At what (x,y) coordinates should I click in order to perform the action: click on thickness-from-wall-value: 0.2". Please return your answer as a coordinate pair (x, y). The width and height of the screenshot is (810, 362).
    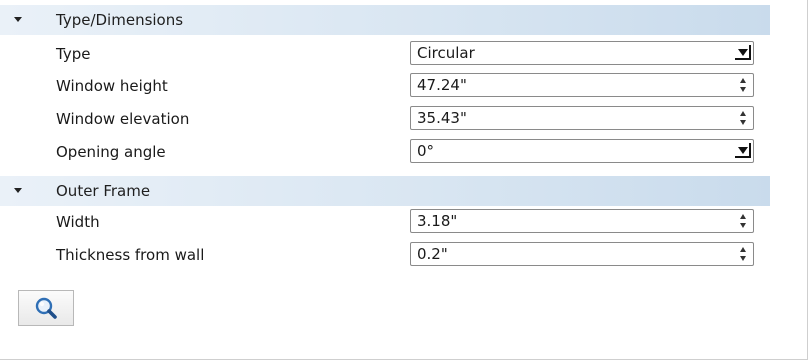
    Looking at the image, I should click on (432, 254).